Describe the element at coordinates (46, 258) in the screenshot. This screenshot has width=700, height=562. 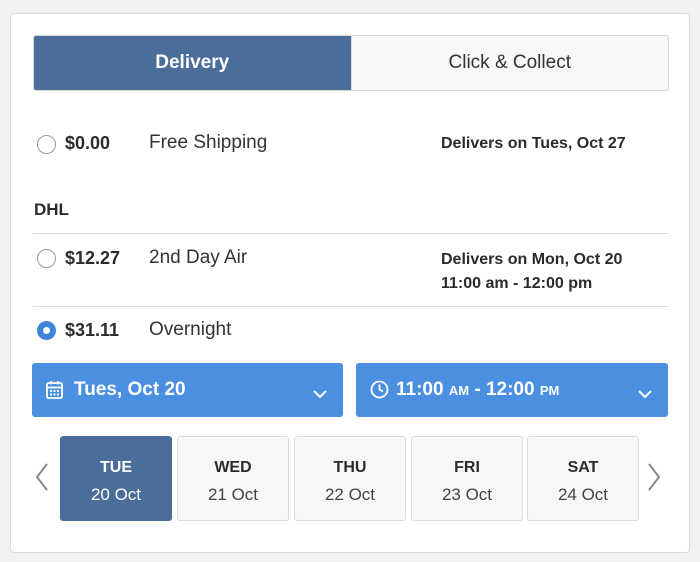
I see `radio-2nd-day-air` at that location.